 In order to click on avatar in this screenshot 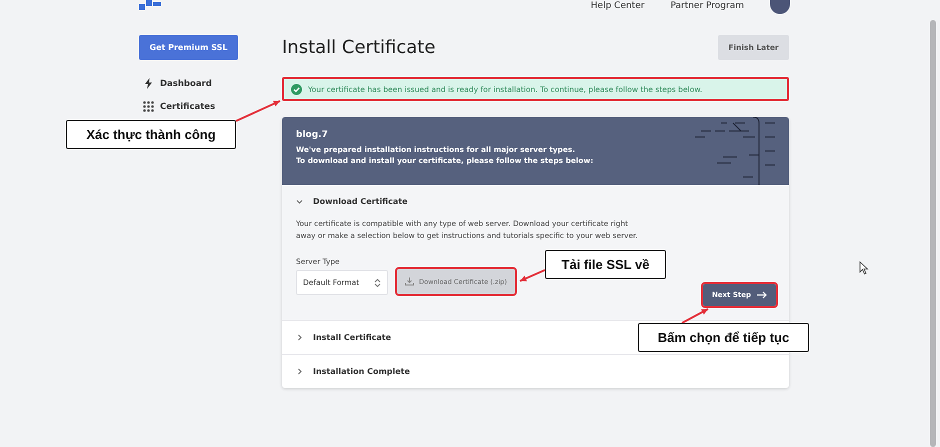, I will do `click(780, 7)`.